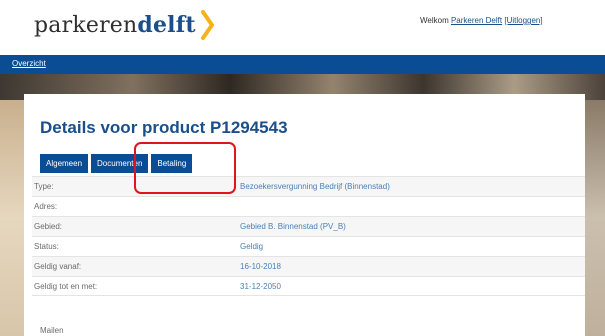 The height and width of the screenshot is (336, 605). Describe the element at coordinates (58, 266) in the screenshot. I see `row-label: Geldig vanaf:` at that location.